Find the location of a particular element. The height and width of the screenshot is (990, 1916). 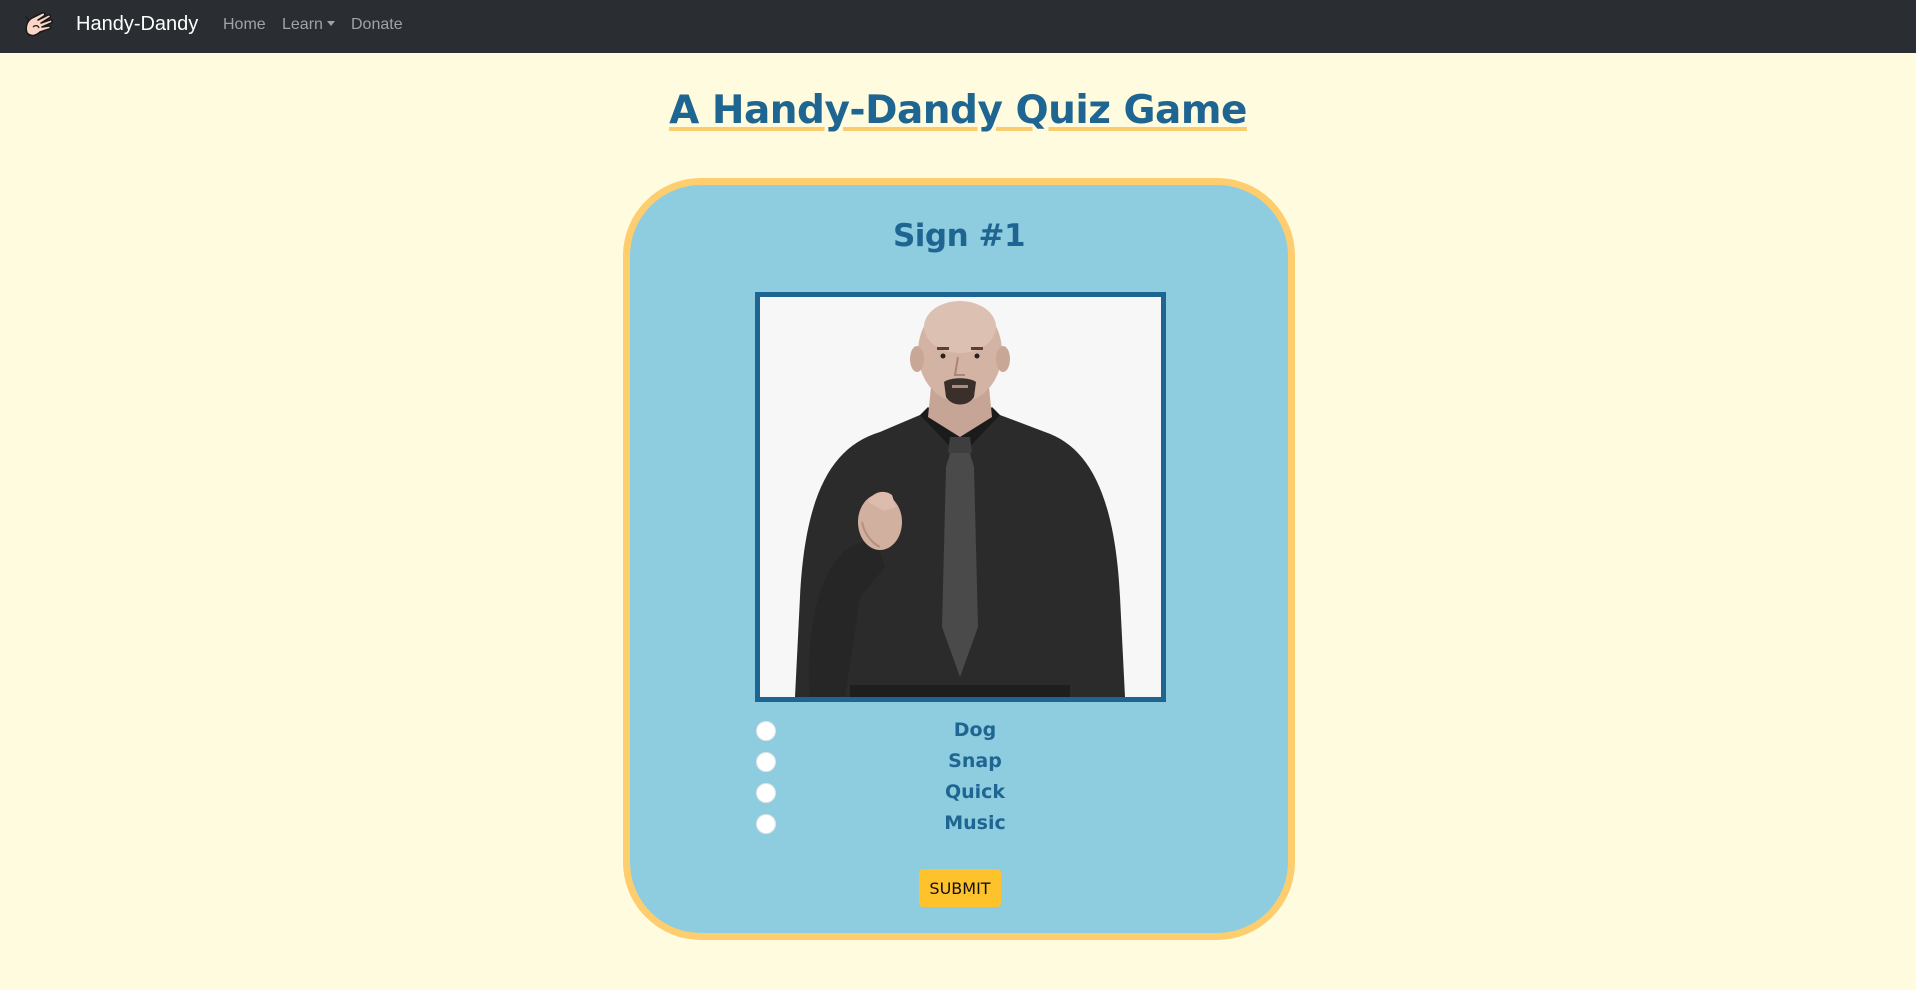

signer-photo is located at coordinates (960, 497).